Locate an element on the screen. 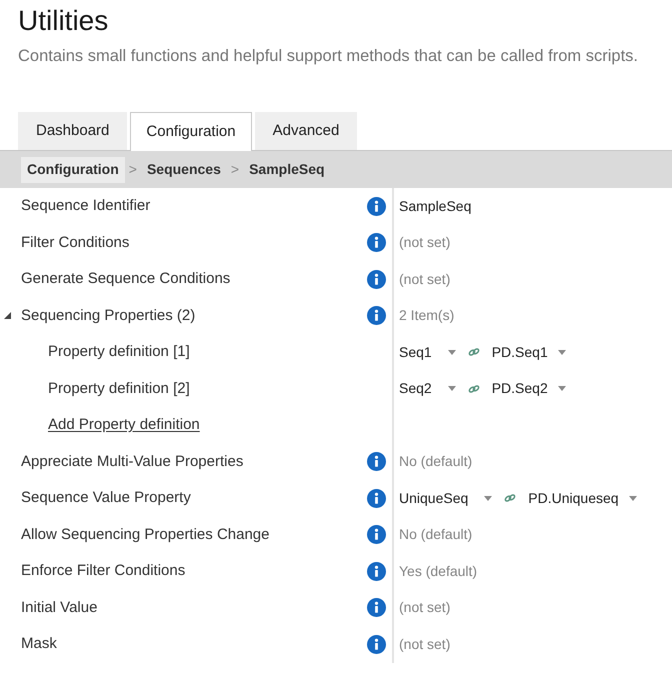 This screenshot has height=674, width=672. property-label: Sequencing Properties (2) is located at coordinates (108, 316).